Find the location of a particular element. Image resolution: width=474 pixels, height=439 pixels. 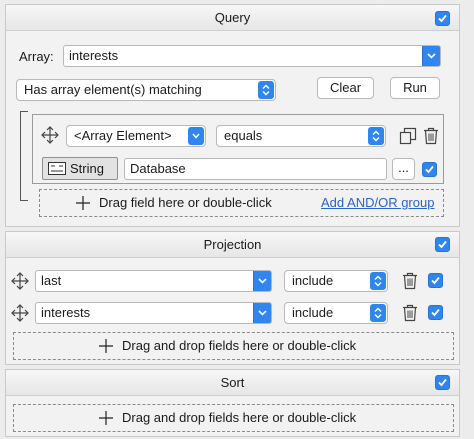

condition-field-select: <Array Element> is located at coordinates (136, 136).